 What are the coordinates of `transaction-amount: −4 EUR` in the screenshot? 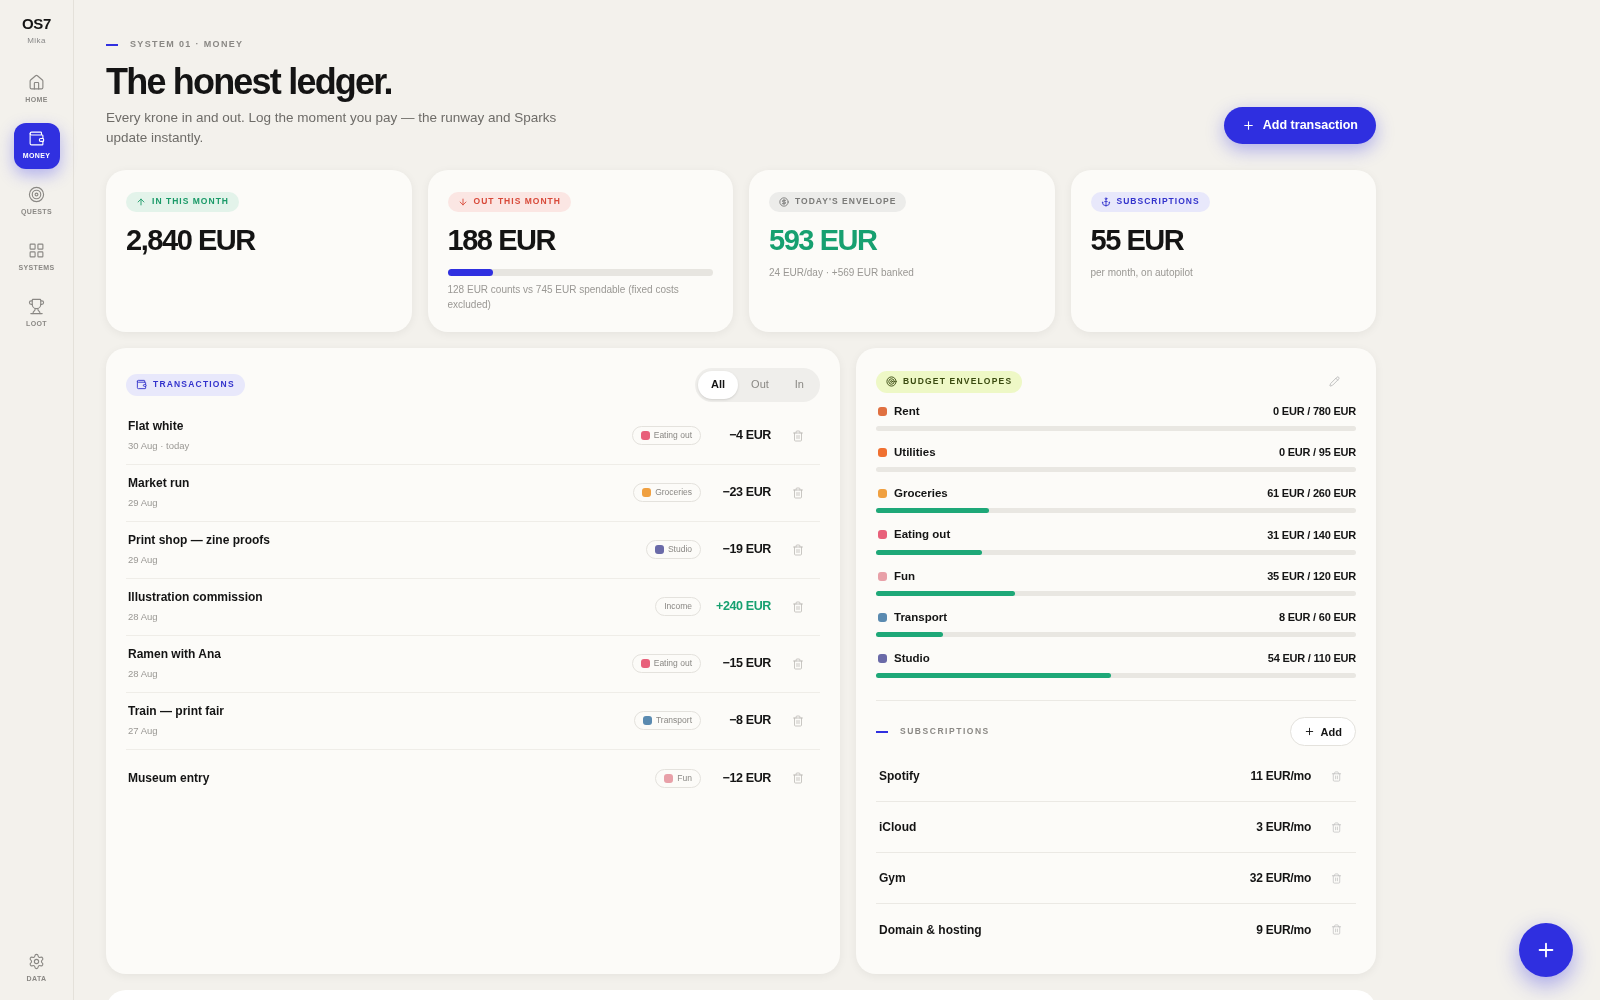 It's located at (749, 436).